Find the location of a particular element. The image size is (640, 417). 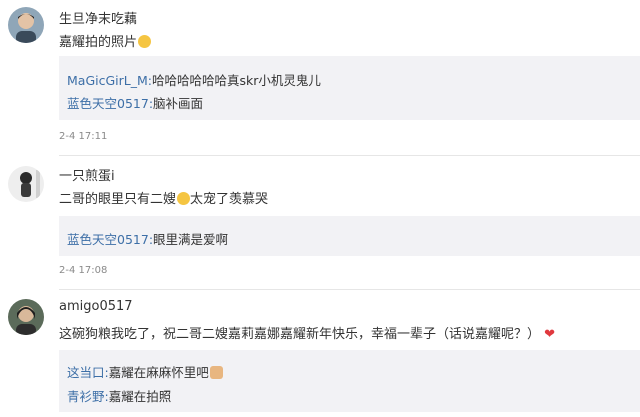

comment-username: amigo0517 is located at coordinates (96, 306).